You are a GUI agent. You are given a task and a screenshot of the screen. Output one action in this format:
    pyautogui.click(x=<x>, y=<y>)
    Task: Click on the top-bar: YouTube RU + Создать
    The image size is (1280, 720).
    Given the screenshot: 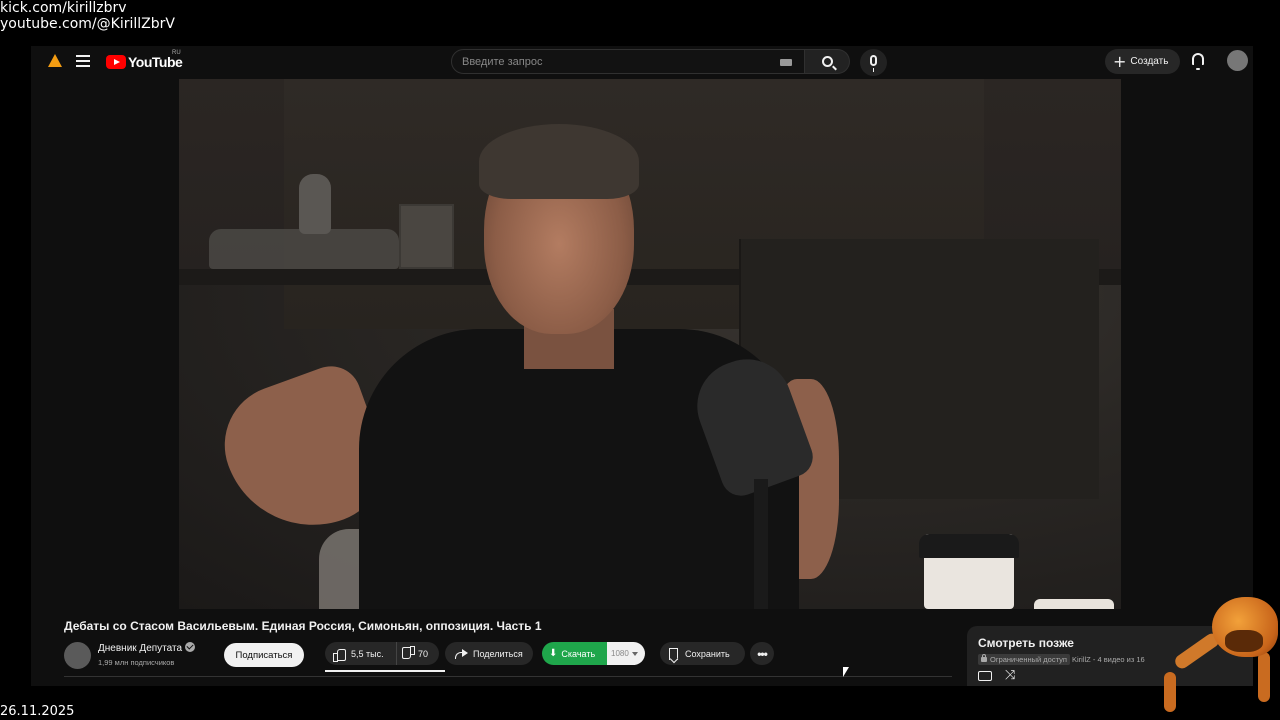 What is the action you would take?
    pyautogui.click(x=642, y=62)
    